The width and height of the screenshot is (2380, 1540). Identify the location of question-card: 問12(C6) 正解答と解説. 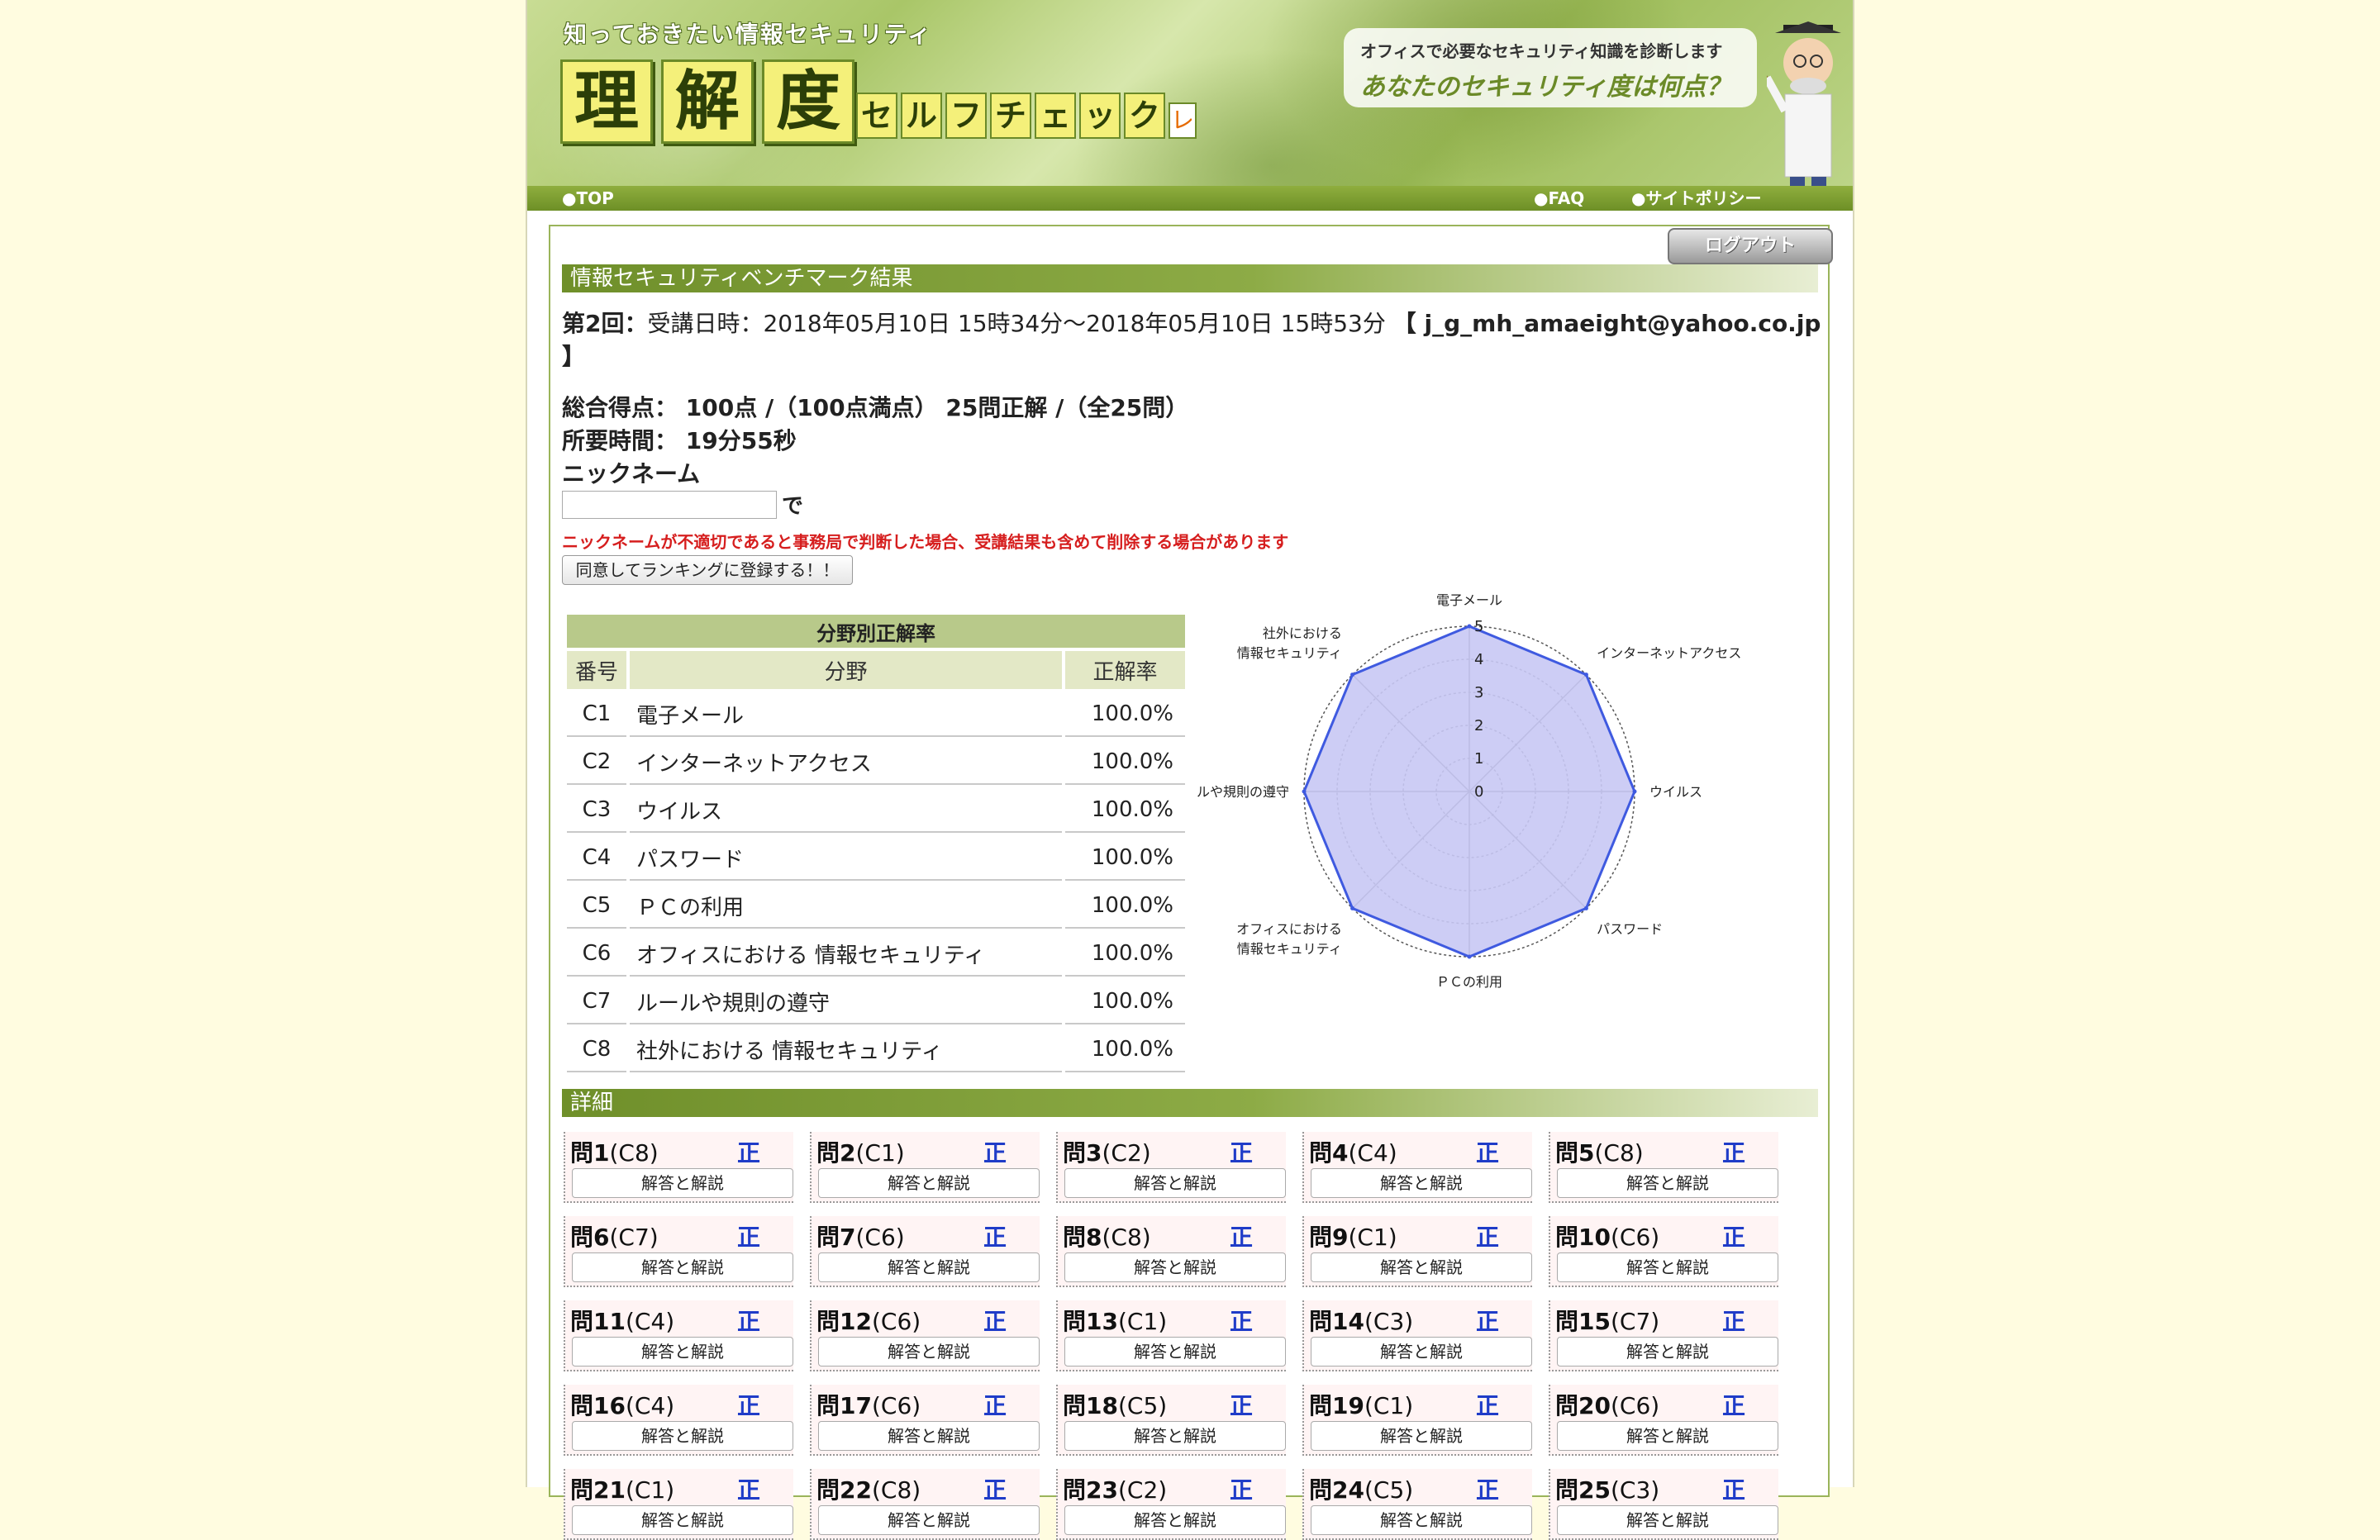
(925, 1335).